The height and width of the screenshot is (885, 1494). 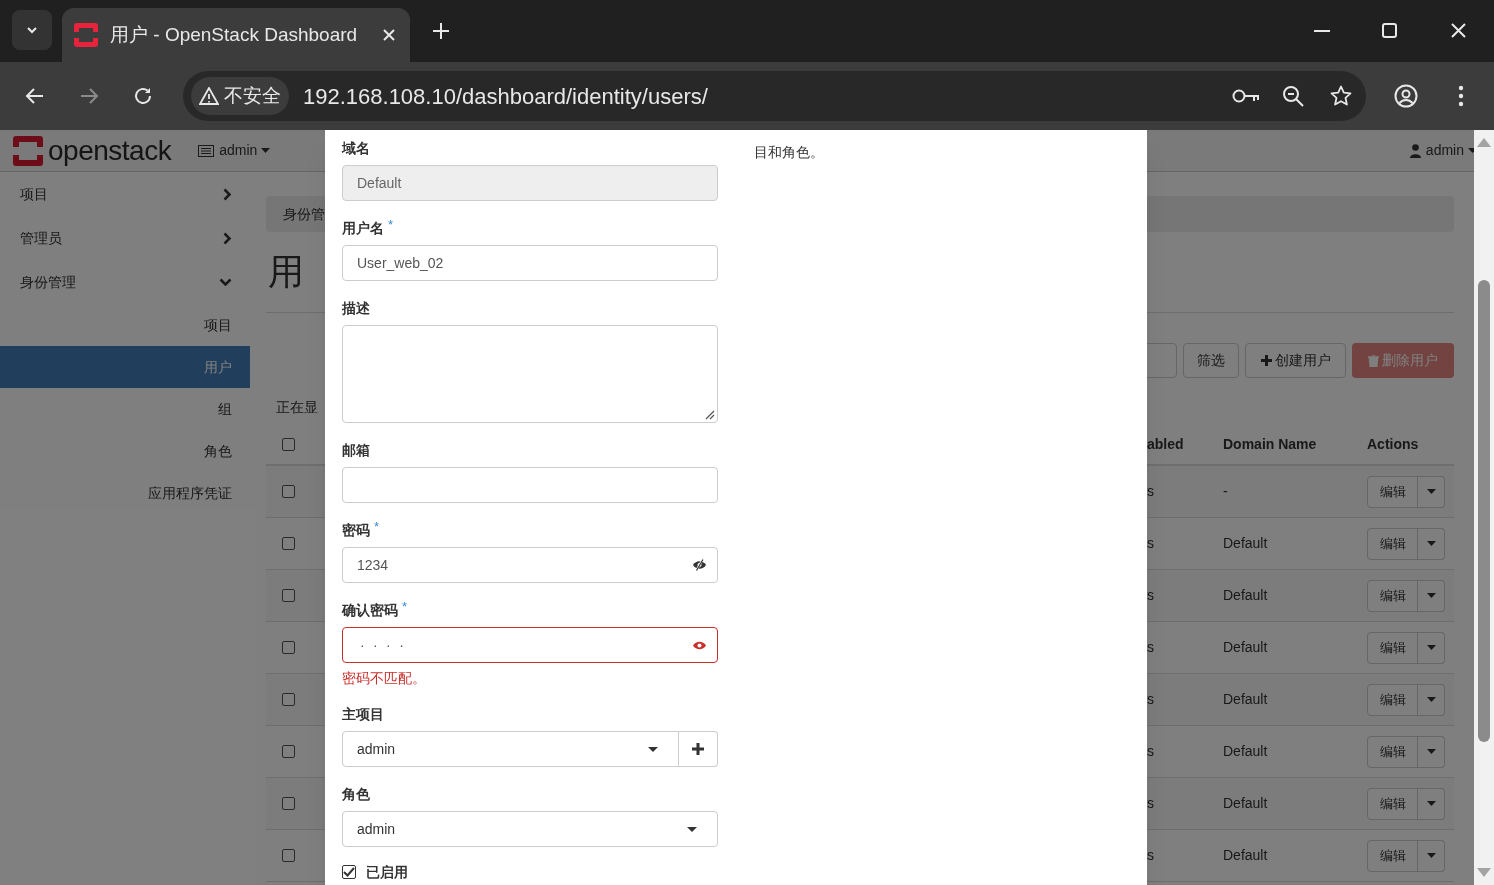 What do you see at coordinates (209, 96) in the screenshot?
I see `warning-icon` at bounding box center [209, 96].